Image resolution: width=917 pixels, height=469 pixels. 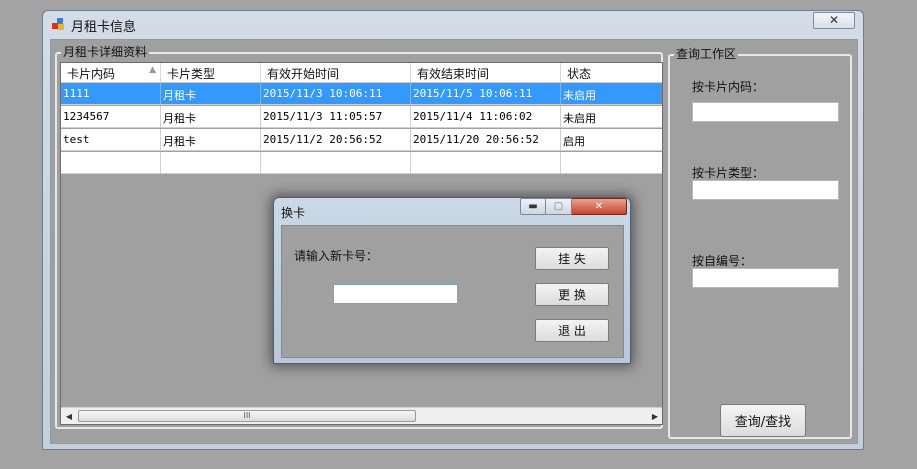 I want to click on scroll-left-icon: ◀, so click(x=69, y=416).